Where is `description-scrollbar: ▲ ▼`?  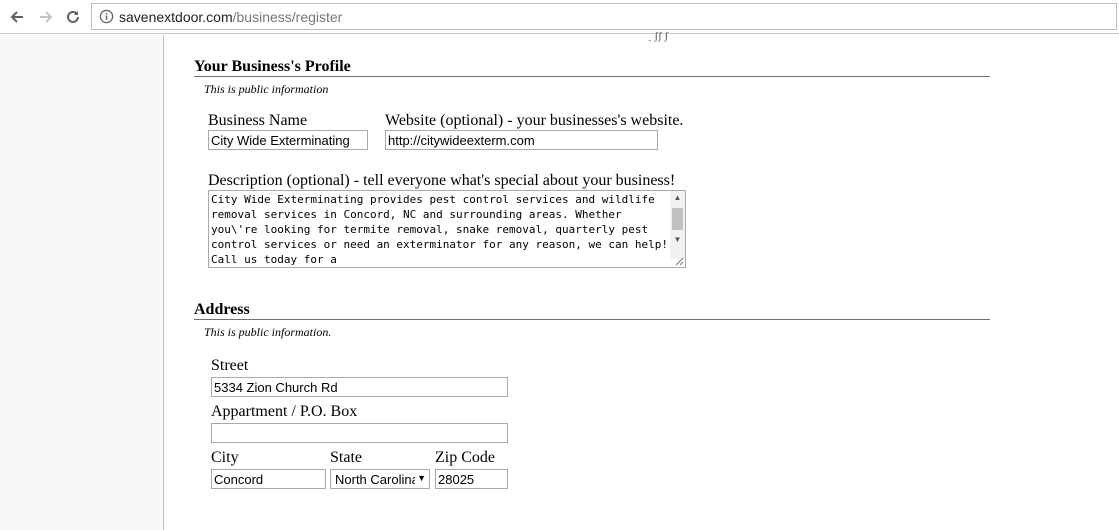
description-scrollbar: ▲ ▼ is located at coordinates (677, 225).